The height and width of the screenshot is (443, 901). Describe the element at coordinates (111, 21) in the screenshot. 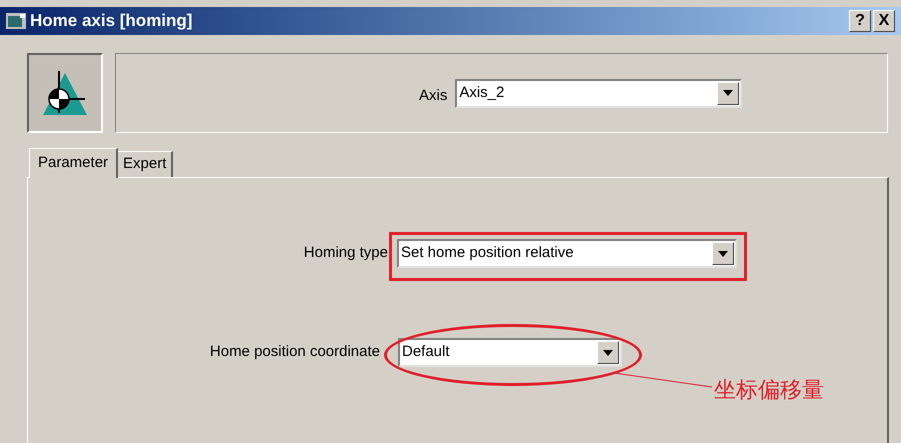

I see `window-title: Home axis [homing]` at that location.